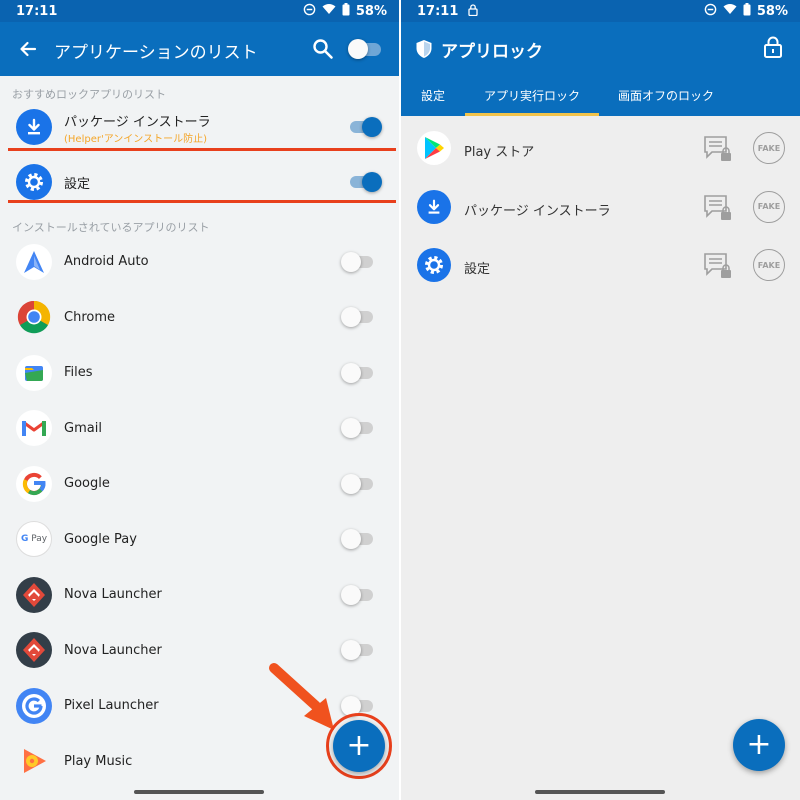 This screenshot has height=800, width=800. I want to click on master-toggle, so click(364, 49).